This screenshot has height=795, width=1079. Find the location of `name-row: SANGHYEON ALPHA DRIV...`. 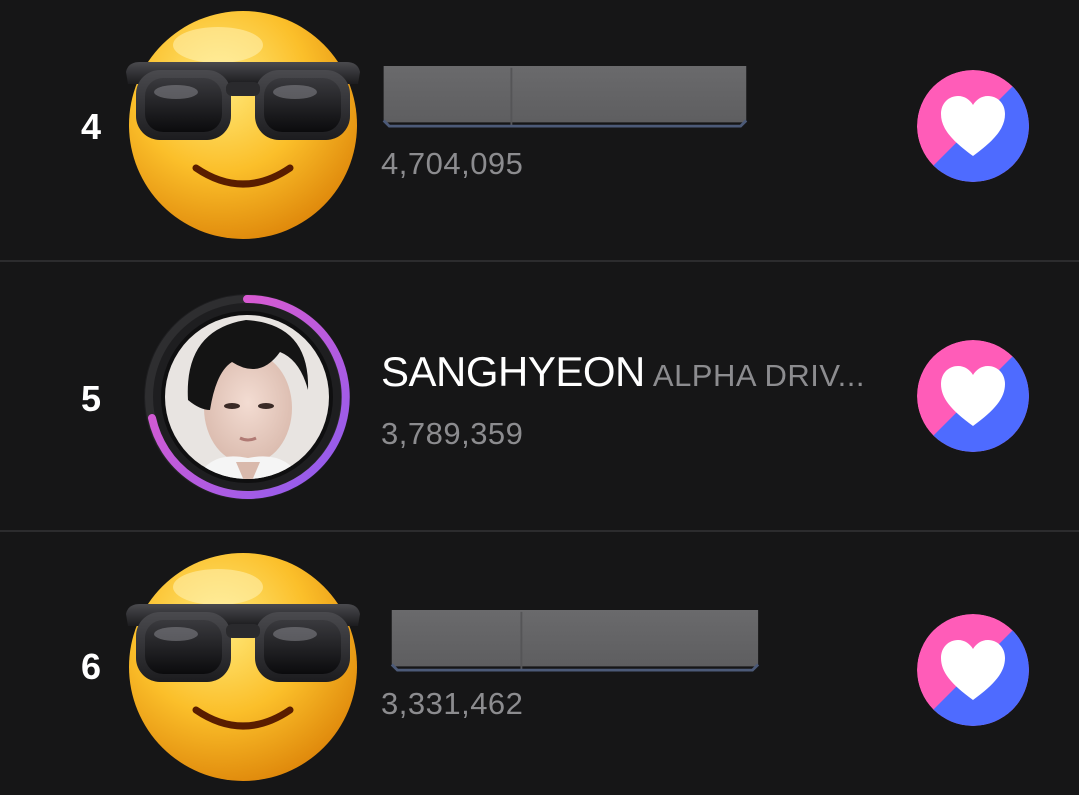

name-row: SANGHYEON ALPHA DRIV... is located at coordinates (623, 372).